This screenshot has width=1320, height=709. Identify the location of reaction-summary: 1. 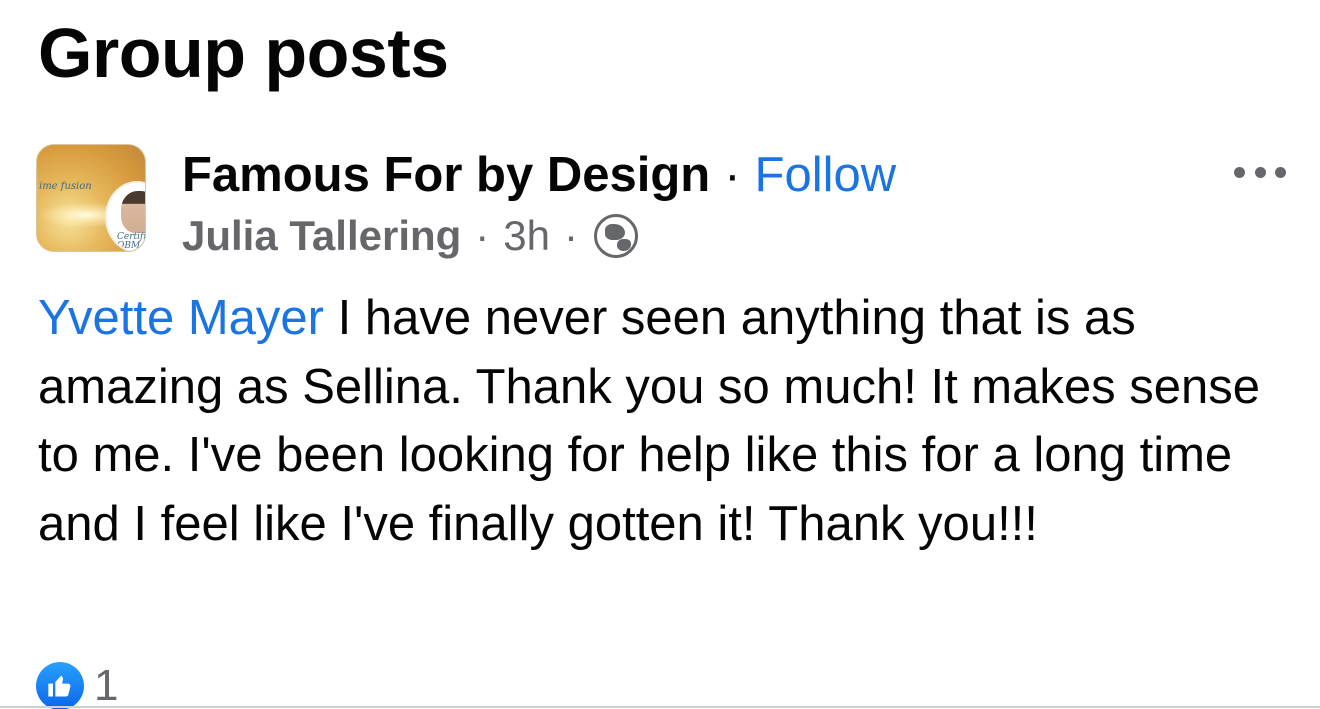
(77, 685).